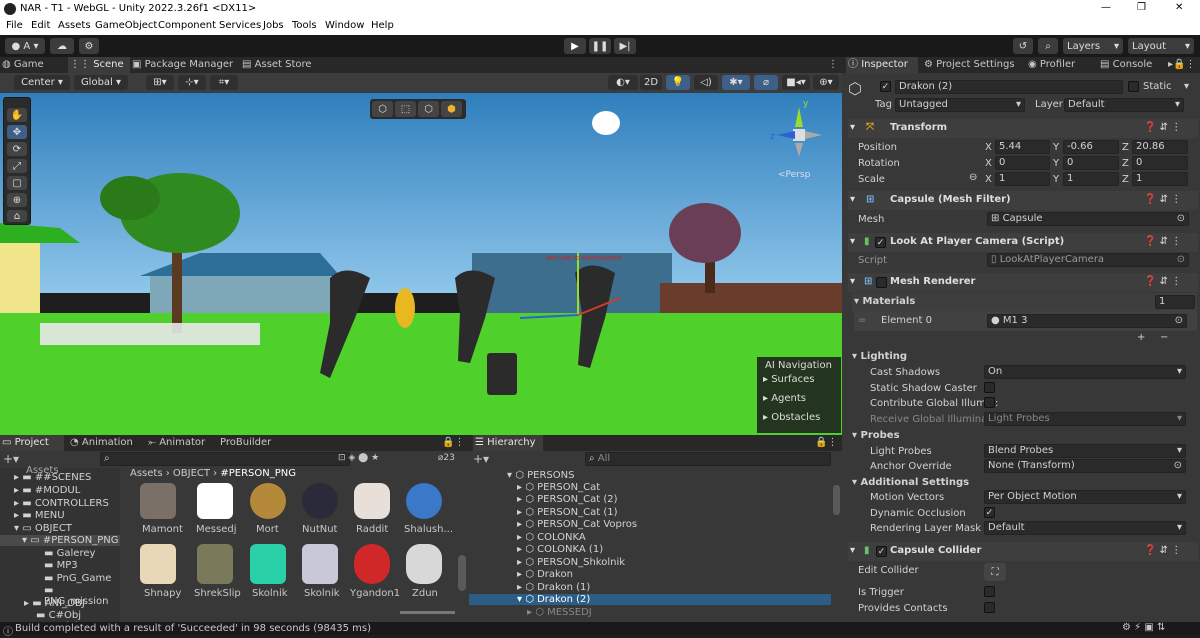 The width and height of the screenshot is (1200, 638). I want to click on cube-icon: ⬡, so click(382, 109).